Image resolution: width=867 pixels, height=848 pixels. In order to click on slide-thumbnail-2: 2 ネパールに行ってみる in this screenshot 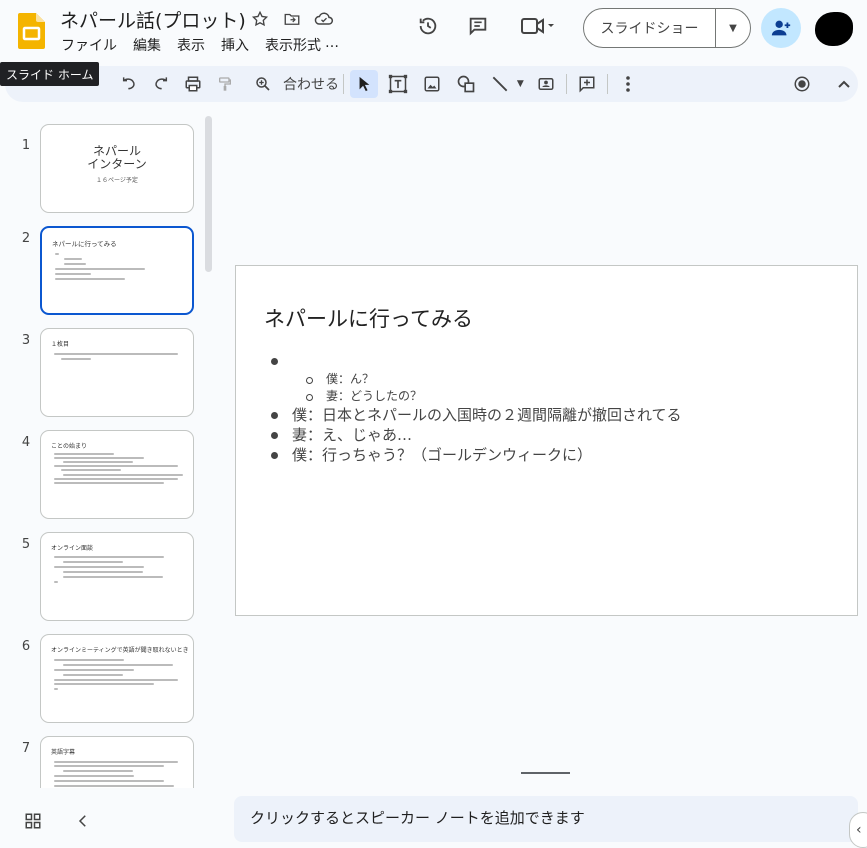, I will do `click(100, 272)`.